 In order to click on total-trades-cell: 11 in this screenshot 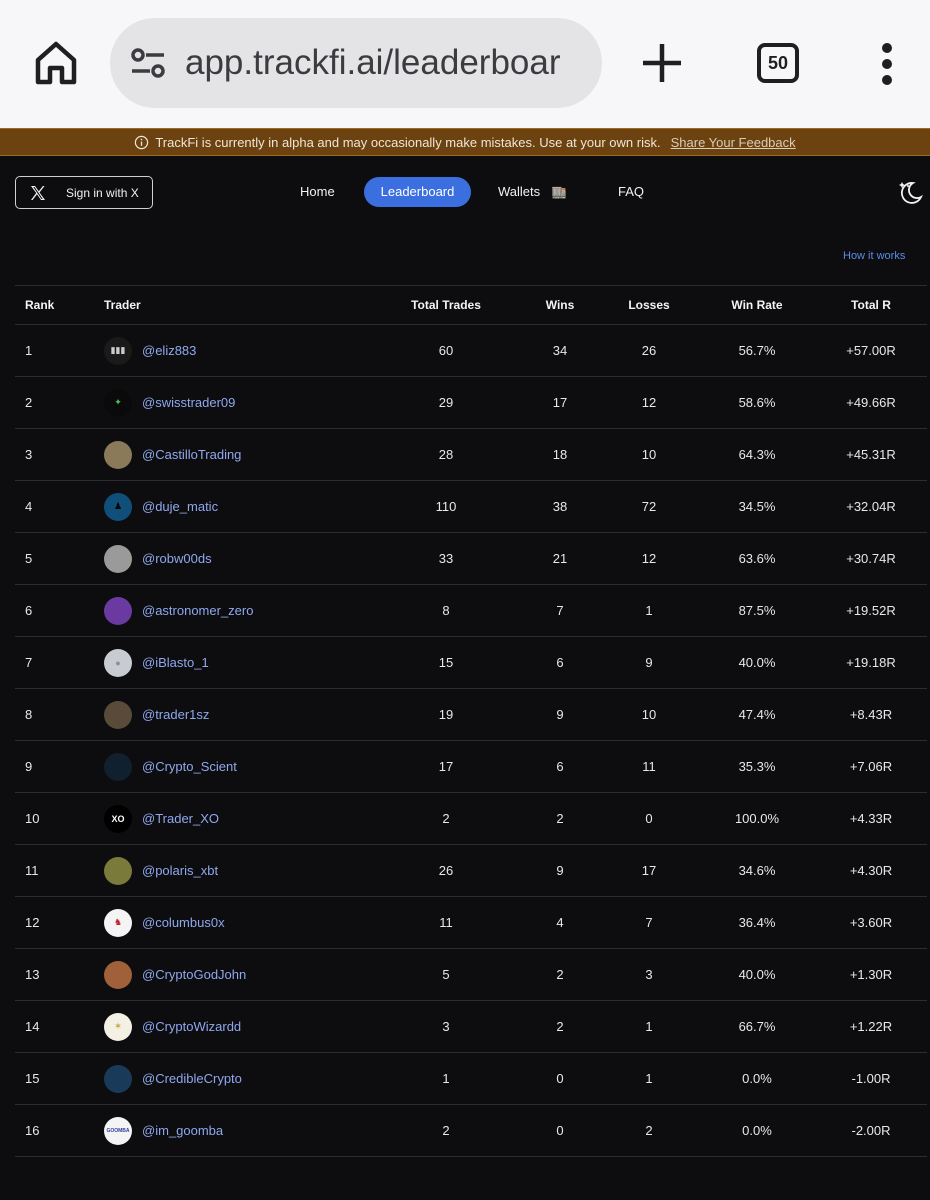, I will do `click(446, 922)`.